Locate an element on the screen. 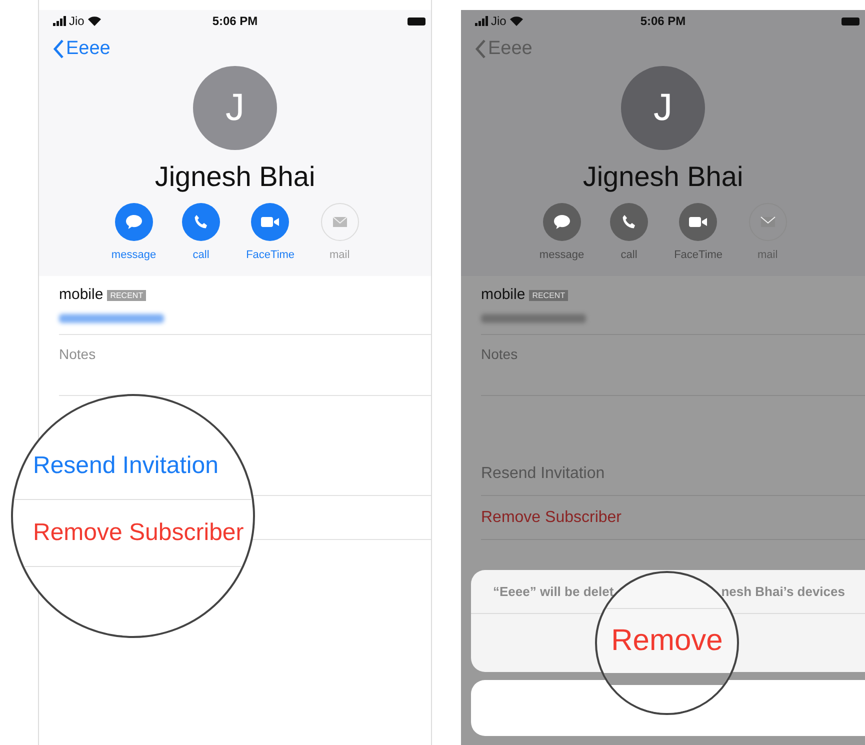 The image size is (865, 745). remove-button: Remove is located at coordinates (667, 641).